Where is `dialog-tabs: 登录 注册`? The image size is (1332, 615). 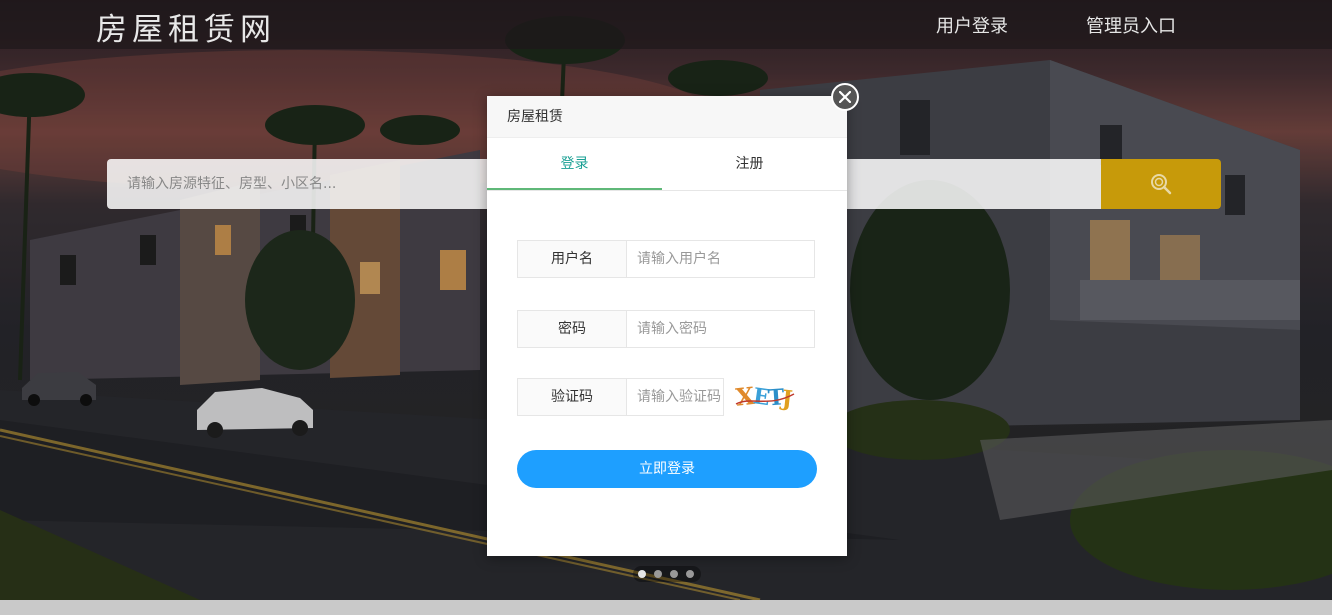 dialog-tabs: 登录 注册 is located at coordinates (667, 164).